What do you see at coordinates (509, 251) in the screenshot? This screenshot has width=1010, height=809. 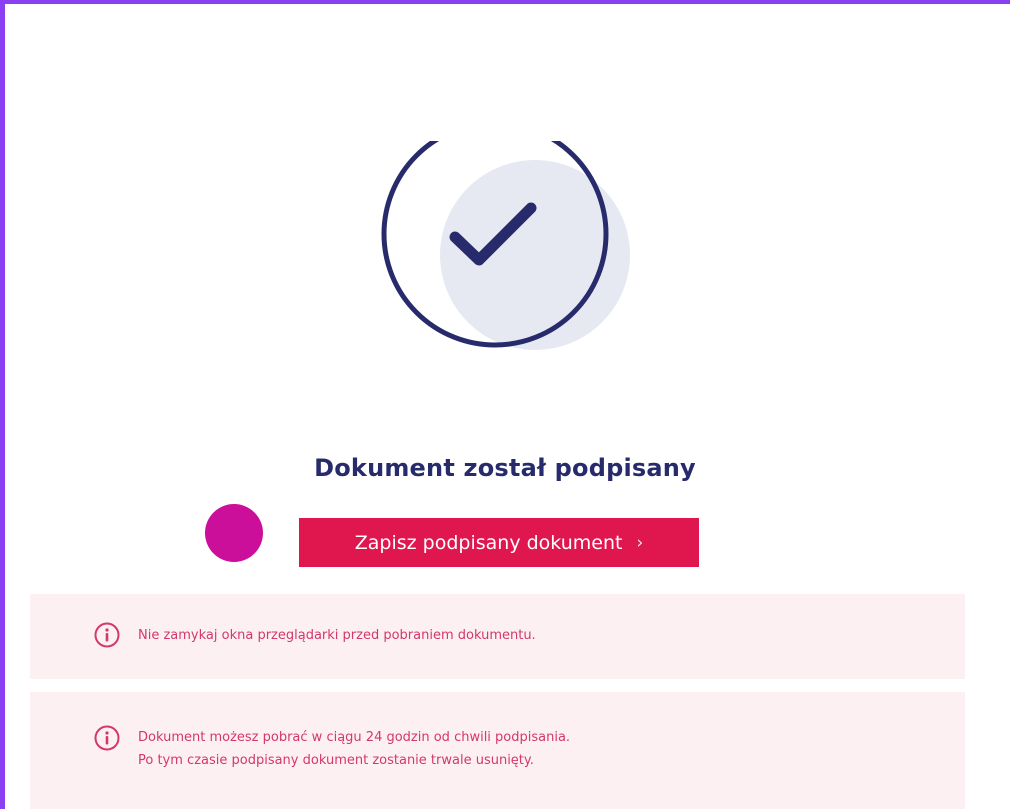 I see `success-check-icon` at bounding box center [509, 251].